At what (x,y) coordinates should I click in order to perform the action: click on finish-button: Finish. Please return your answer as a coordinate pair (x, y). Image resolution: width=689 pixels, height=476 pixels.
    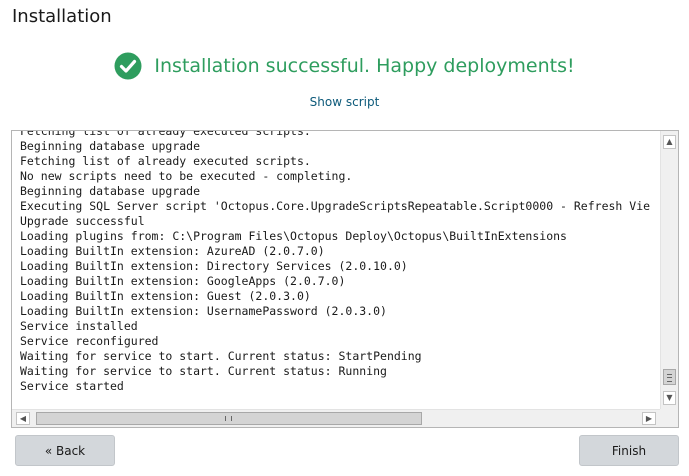
    Looking at the image, I should click on (629, 450).